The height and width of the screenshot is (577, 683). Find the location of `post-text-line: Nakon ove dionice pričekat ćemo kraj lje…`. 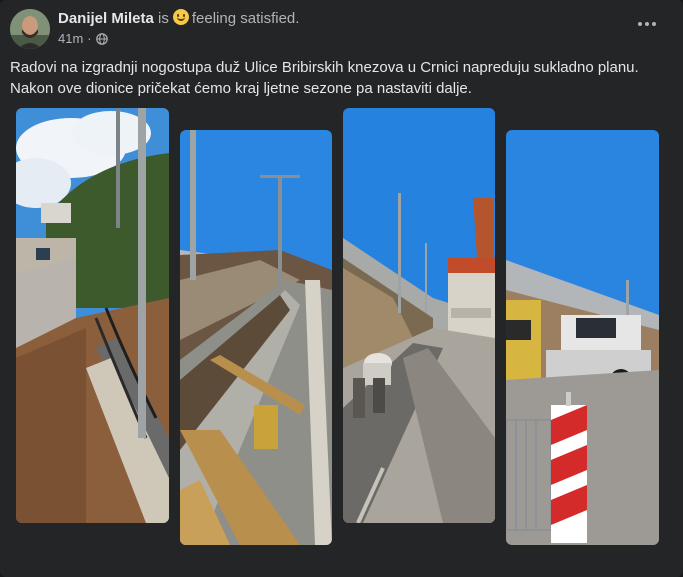

post-text-line: Nakon ove dionice pričekat ćemo kraj lje… is located at coordinates (241, 88).